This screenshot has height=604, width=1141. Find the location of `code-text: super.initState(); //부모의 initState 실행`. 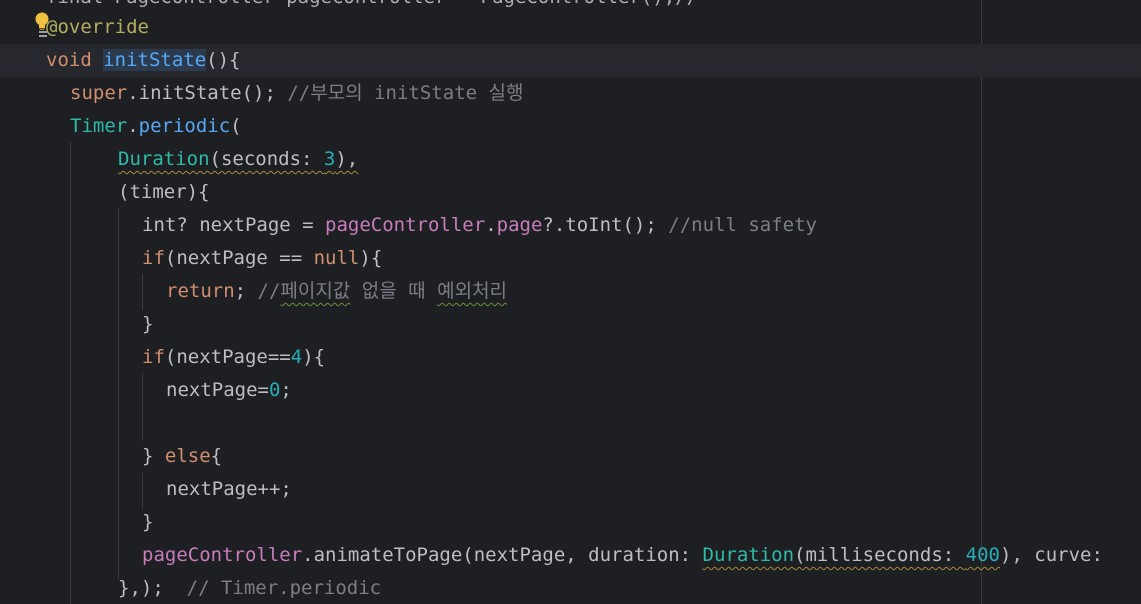

code-text: super.initState(); //부모의 initState 실행 is located at coordinates (296, 93).